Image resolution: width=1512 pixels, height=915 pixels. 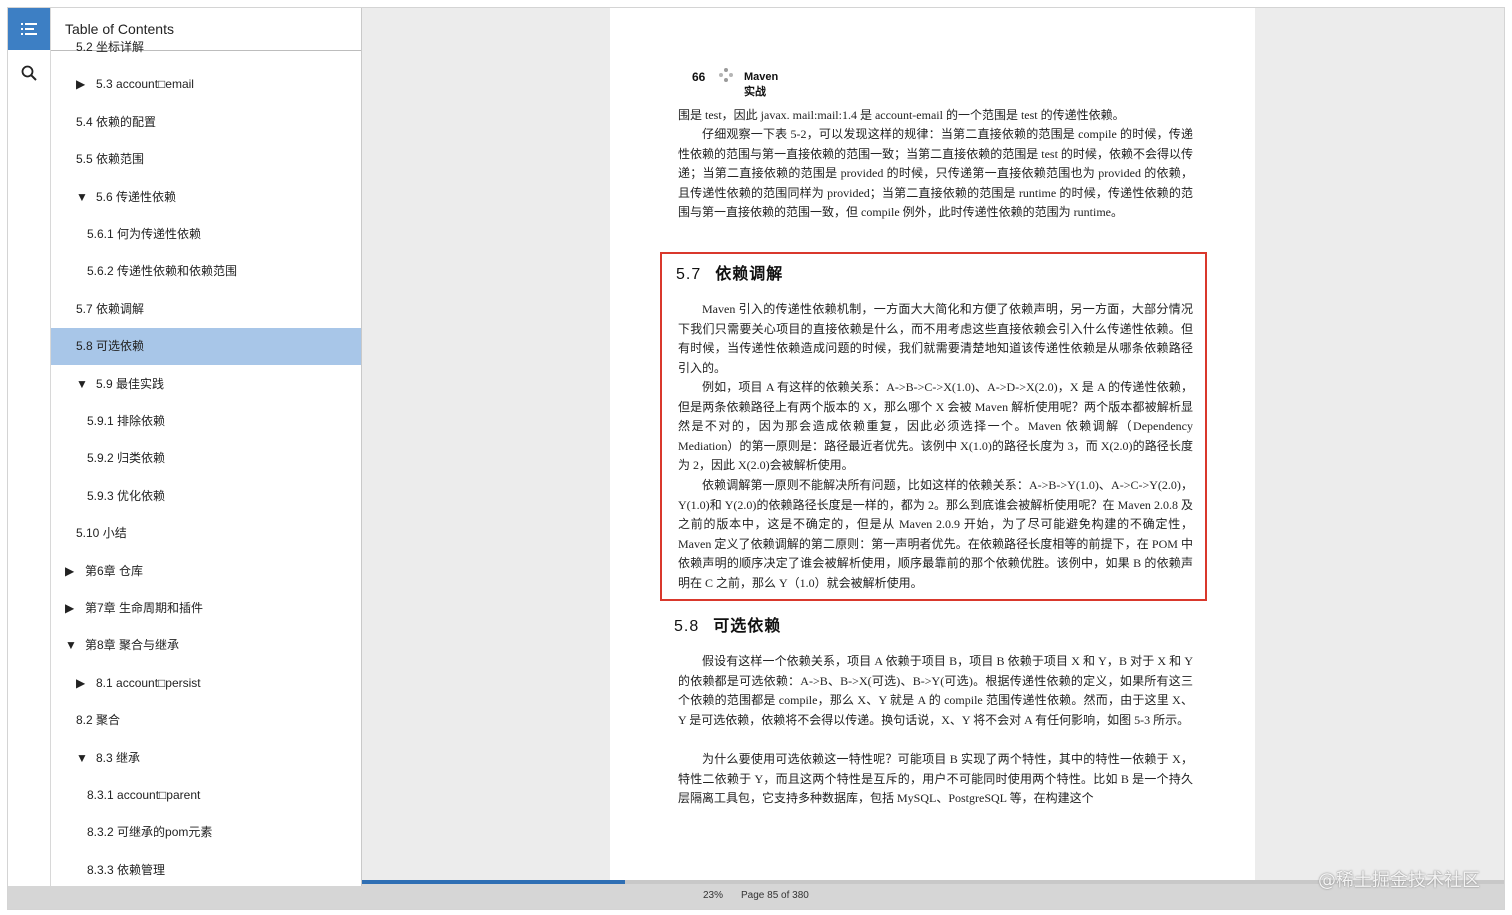 What do you see at coordinates (110, 346) in the screenshot?
I see `toc-item-label: 5.8 可选依赖` at bounding box center [110, 346].